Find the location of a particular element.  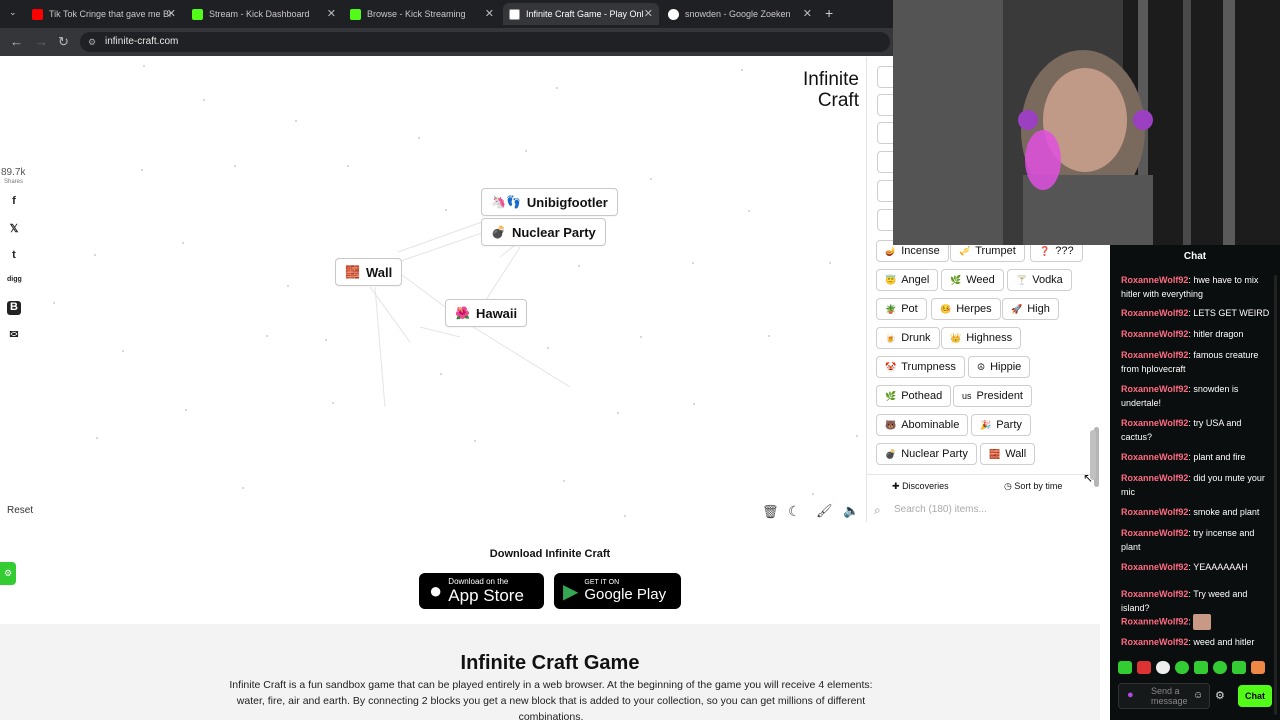

peace-icon: ☮ is located at coordinates (981, 366).